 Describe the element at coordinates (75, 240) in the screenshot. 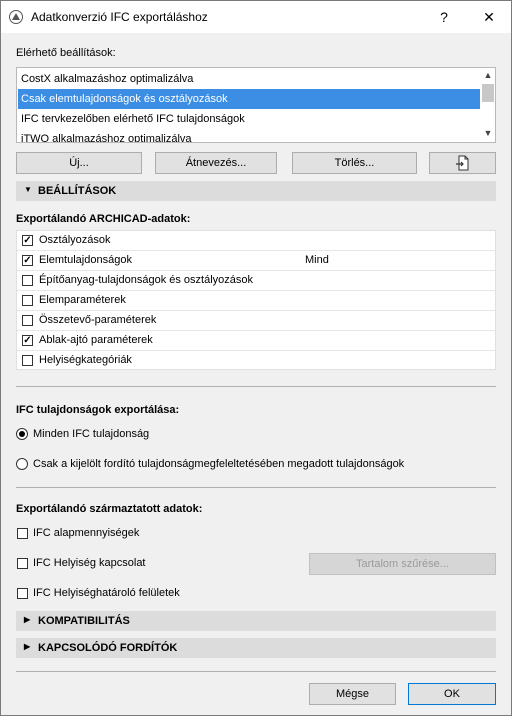

I see `row-label: Osztályozások` at that location.